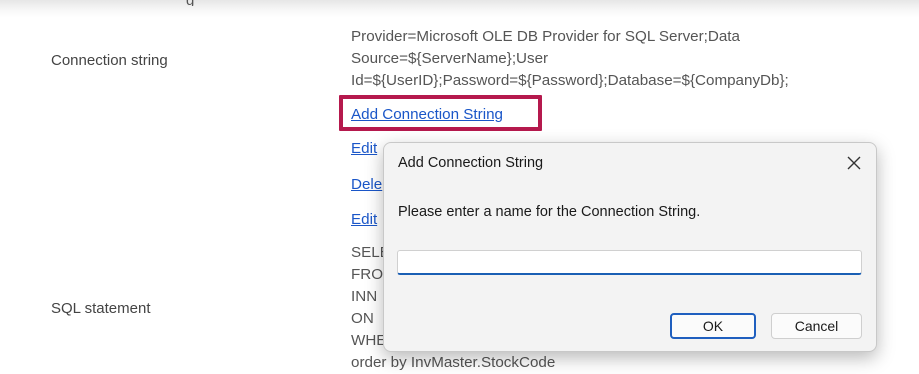  Describe the element at coordinates (101, 308) in the screenshot. I see `sql-statement-label: SQL statement` at that location.